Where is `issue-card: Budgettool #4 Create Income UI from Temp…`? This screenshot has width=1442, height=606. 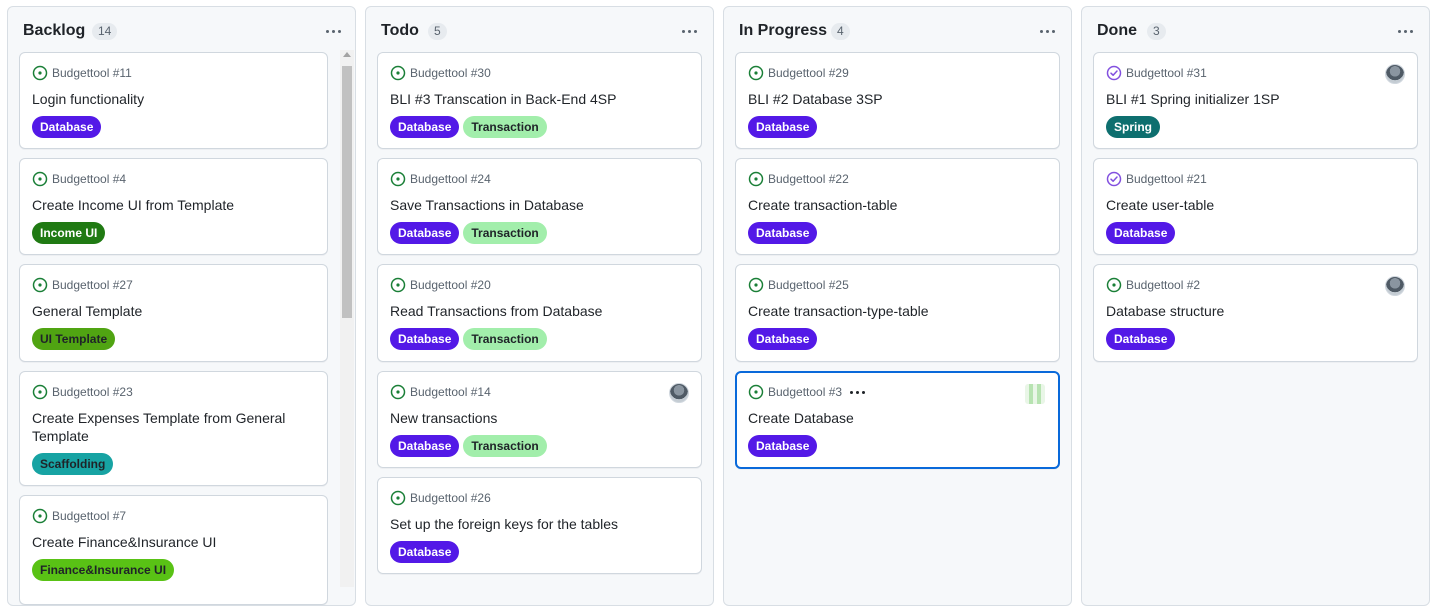
issue-card: Budgettool #4 Create Income UI from Temp… is located at coordinates (173, 206).